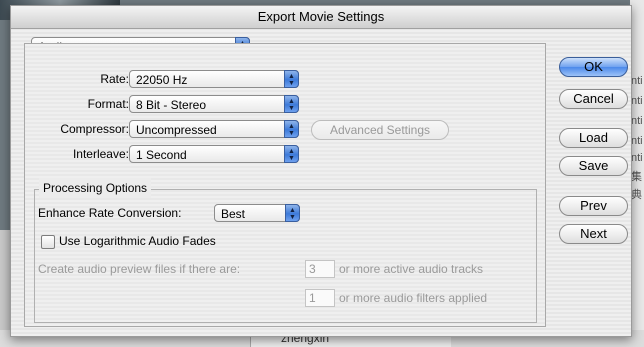 Image resolution: width=644 pixels, height=347 pixels. Describe the element at coordinates (593, 206) in the screenshot. I see `prev-button: Prev` at that location.